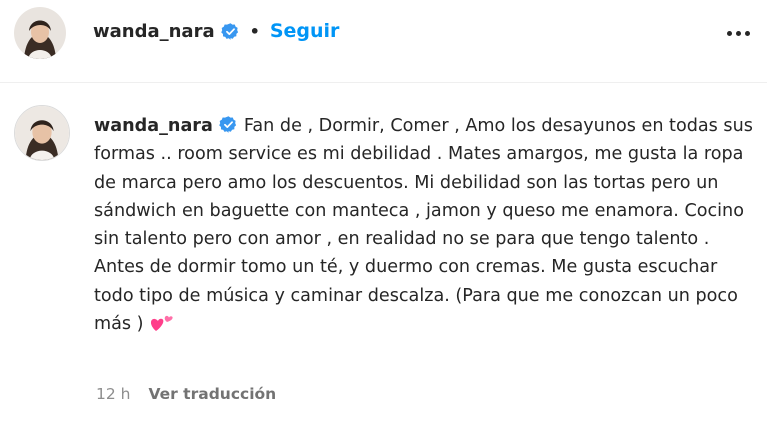 Image resolution: width=767 pixels, height=421 pixels. Describe the element at coordinates (305, 31) in the screenshot. I see `follow-button: Seguir` at that location.